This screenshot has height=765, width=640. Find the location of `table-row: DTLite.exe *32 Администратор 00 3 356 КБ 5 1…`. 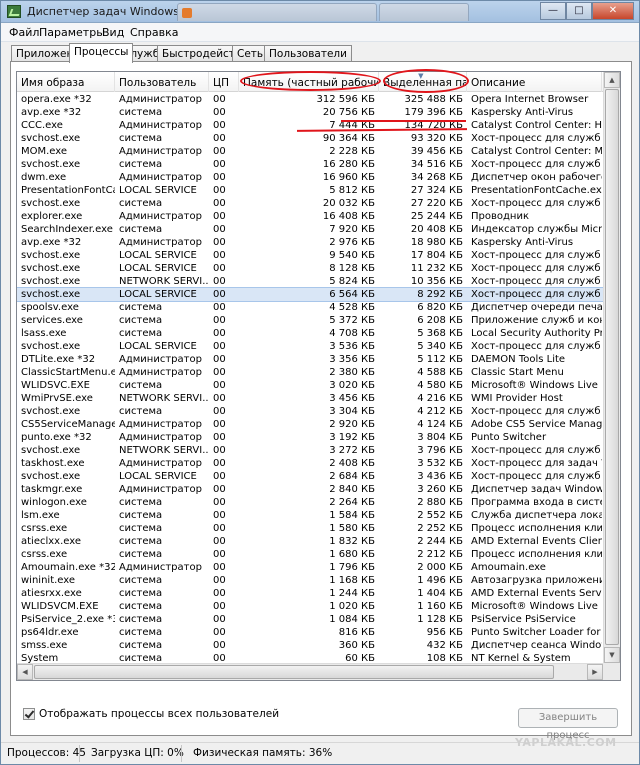

table-row: DTLite.exe *32 Администратор 00 3 356 КБ 5 1… is located at coordinates (318, 359).